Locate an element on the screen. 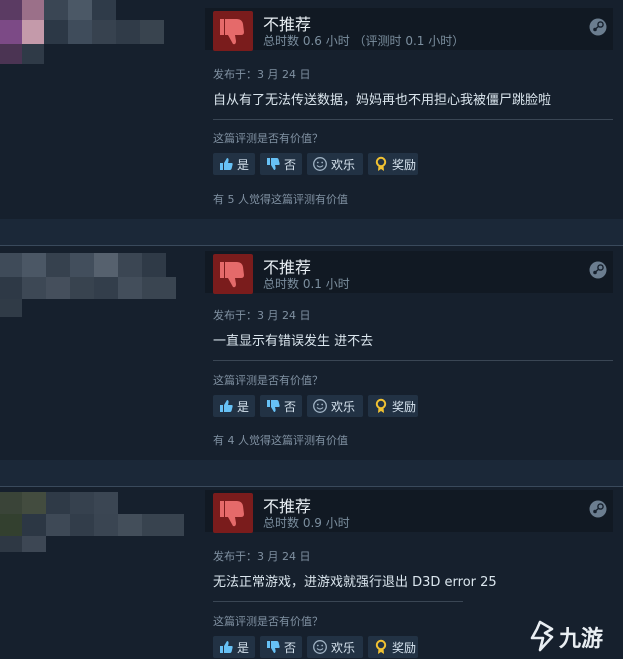 The height and width of the screenshot is (659, 623). playtime-hours: 总时数 0.9 小时 is located at coordinates (306, 523).